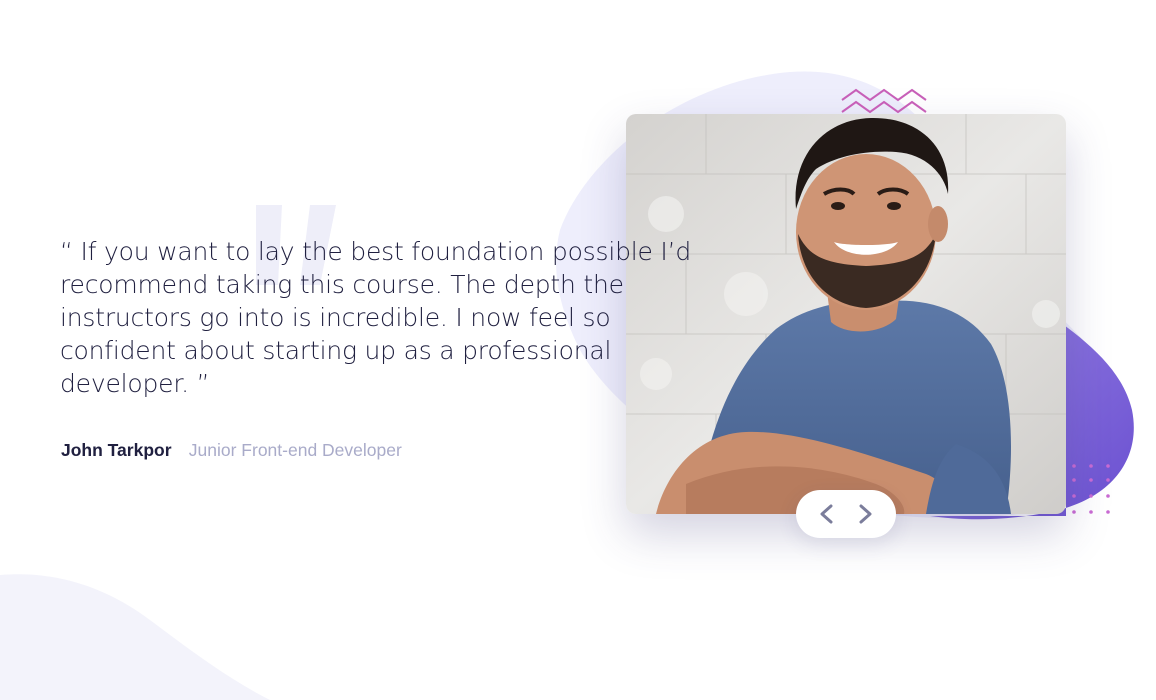 The image size is (1156, 700). Describe the element at coordinates (846, 514) in the screenshot. I see `testimonial-navigation` at that location.